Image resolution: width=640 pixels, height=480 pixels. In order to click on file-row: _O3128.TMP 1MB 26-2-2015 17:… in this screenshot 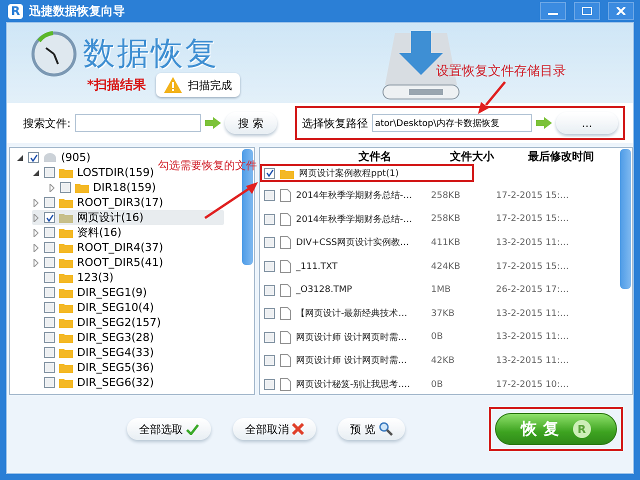, I will do `click(446, 290)`.